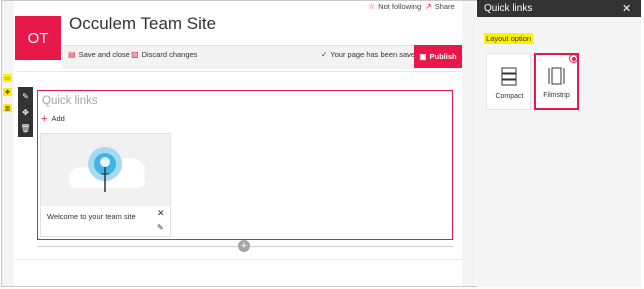 The image size is (644, 289). I want to click on publish-label: Publish, so click(443, 56).